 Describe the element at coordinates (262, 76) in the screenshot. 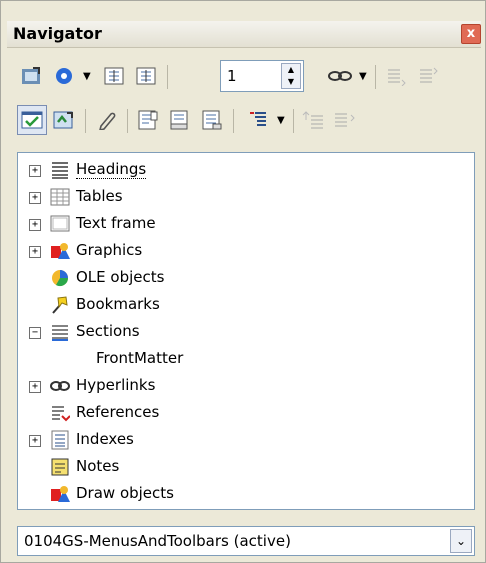

I see `page-spinner: 1 ▲ ▼` at that location.